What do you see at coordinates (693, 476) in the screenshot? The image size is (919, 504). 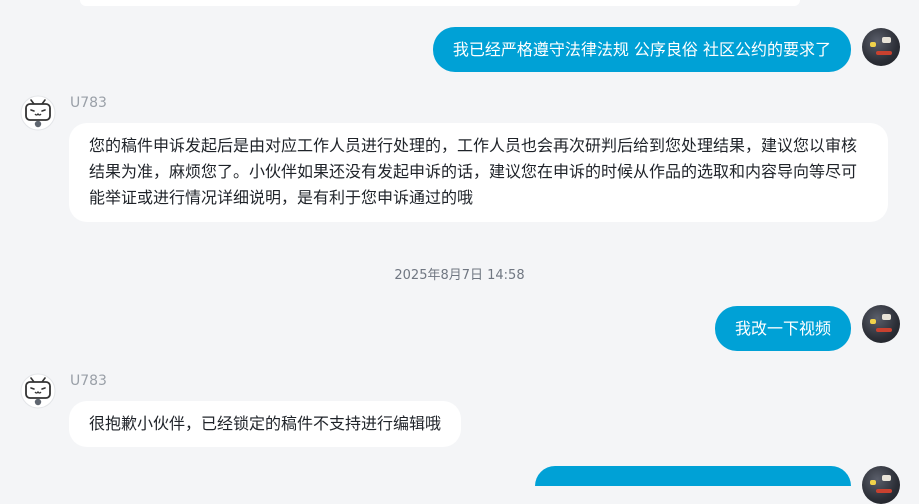 I see `outgoing-message-bubble-partial` at bounding box center [693, 476].